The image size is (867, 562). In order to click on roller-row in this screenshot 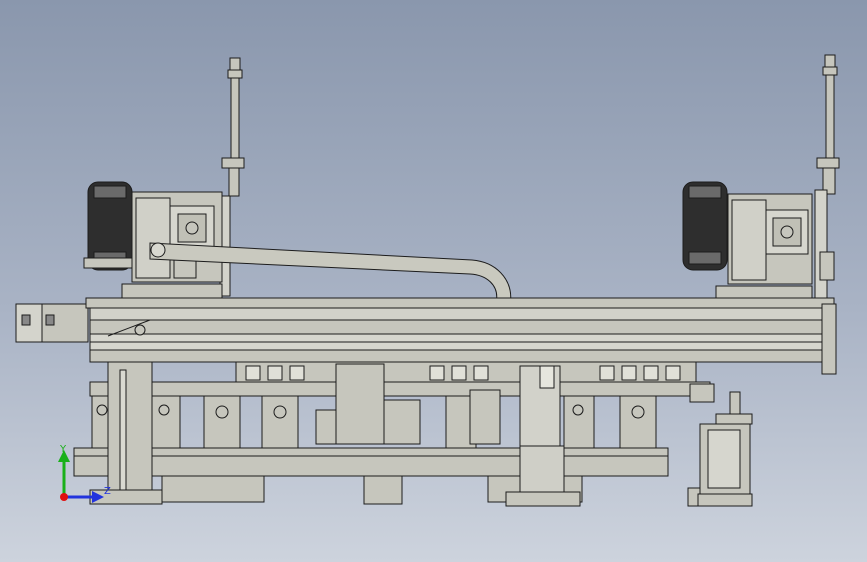, I will do `click(466, 372)`.